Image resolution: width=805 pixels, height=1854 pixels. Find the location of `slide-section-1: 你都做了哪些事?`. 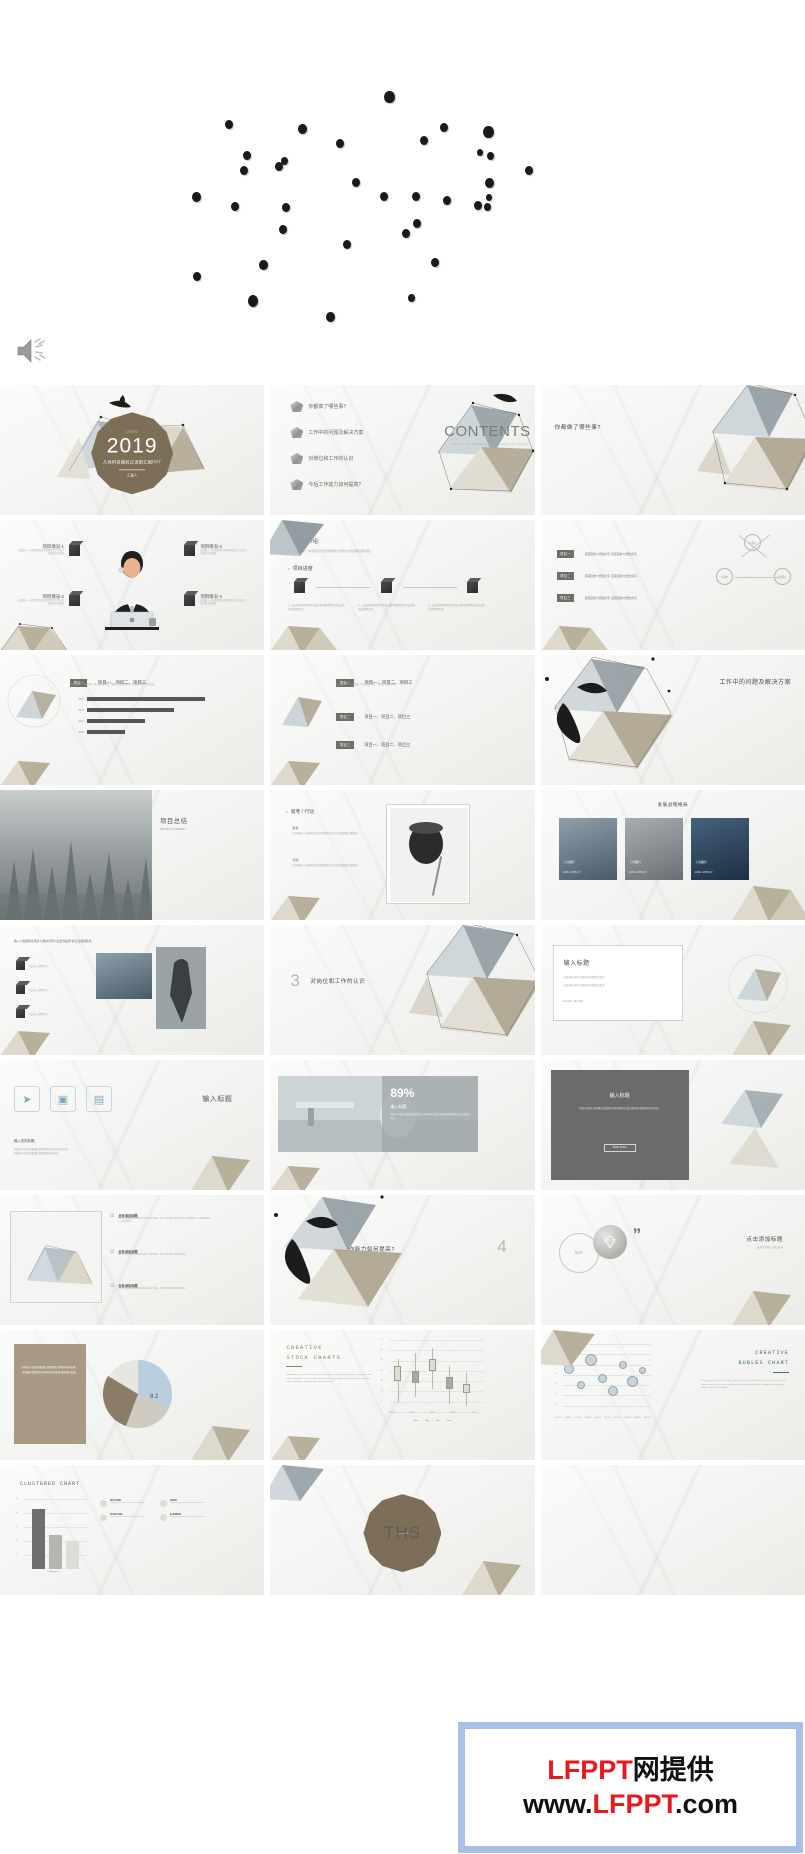

slide-section-1: 你都做了哪些事? is located at coordinates (672, 450).